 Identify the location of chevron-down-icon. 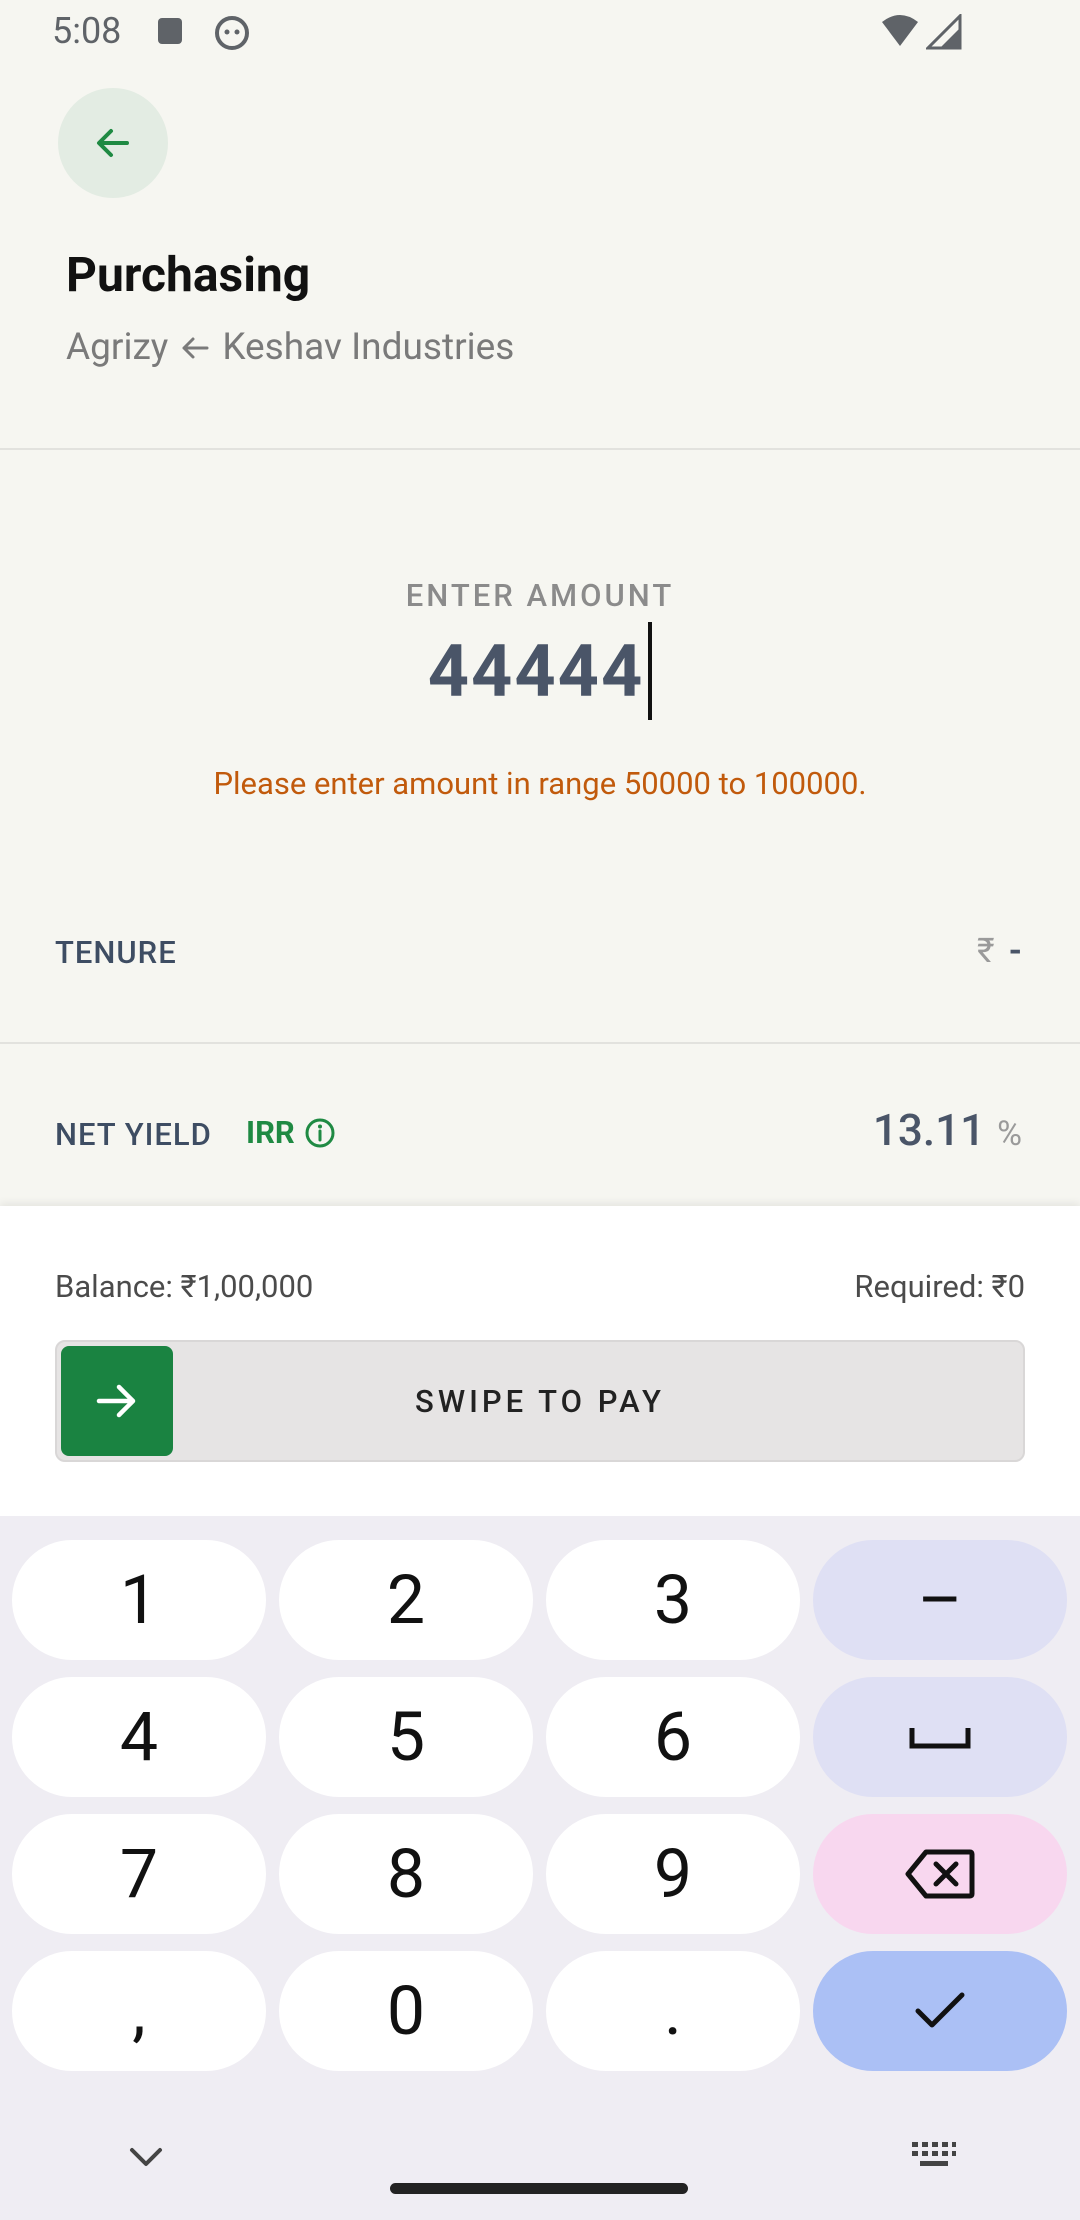
(146, 2158).